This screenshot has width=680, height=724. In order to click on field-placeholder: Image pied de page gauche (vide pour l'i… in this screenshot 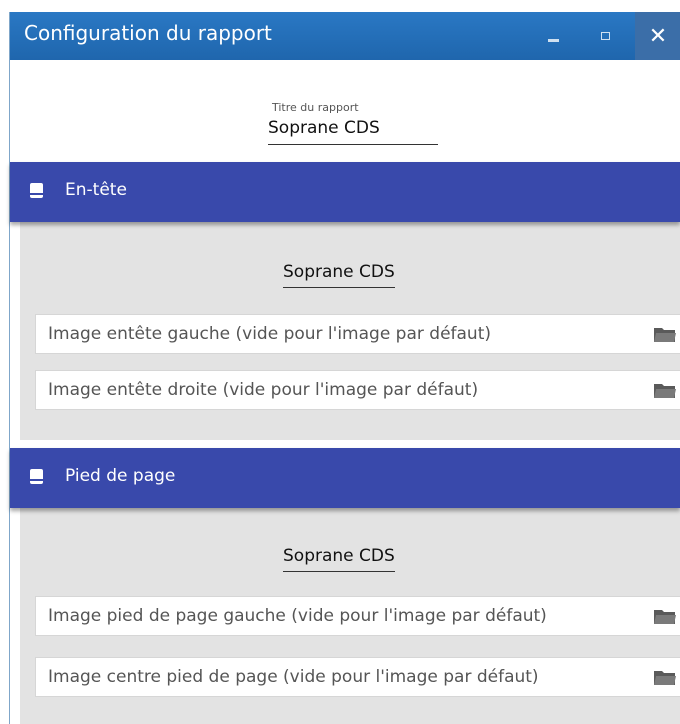, I will do `click(297, 616)`.